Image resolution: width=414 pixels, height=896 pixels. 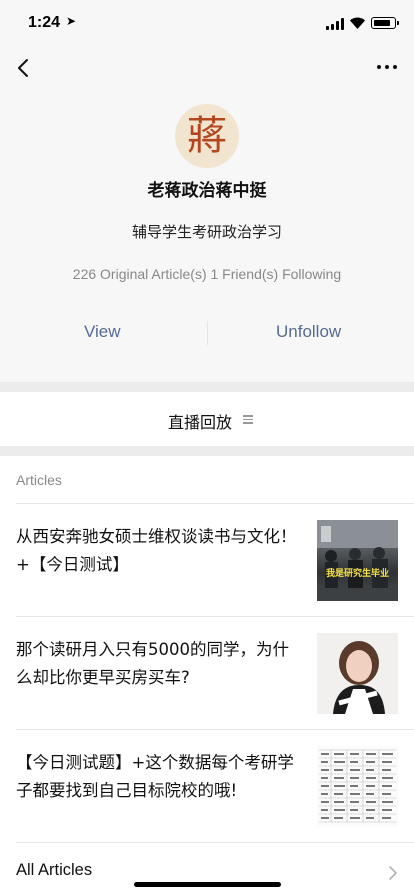 I want to click on location-arrow-icon: ➤, so click(x=71, y=21).